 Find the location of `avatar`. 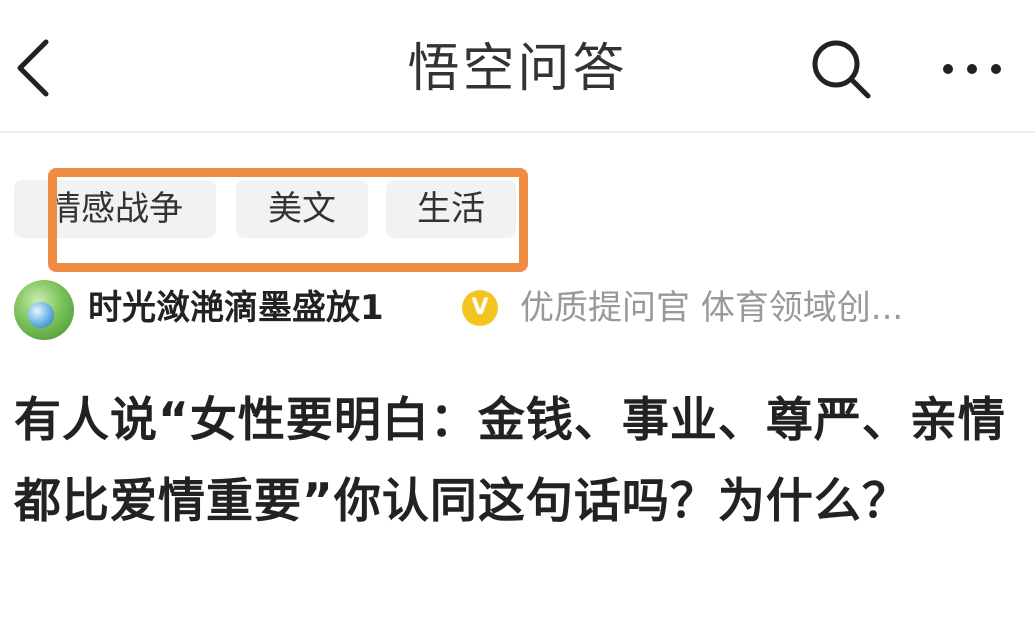

avatar is located at coordinates (44, 310).